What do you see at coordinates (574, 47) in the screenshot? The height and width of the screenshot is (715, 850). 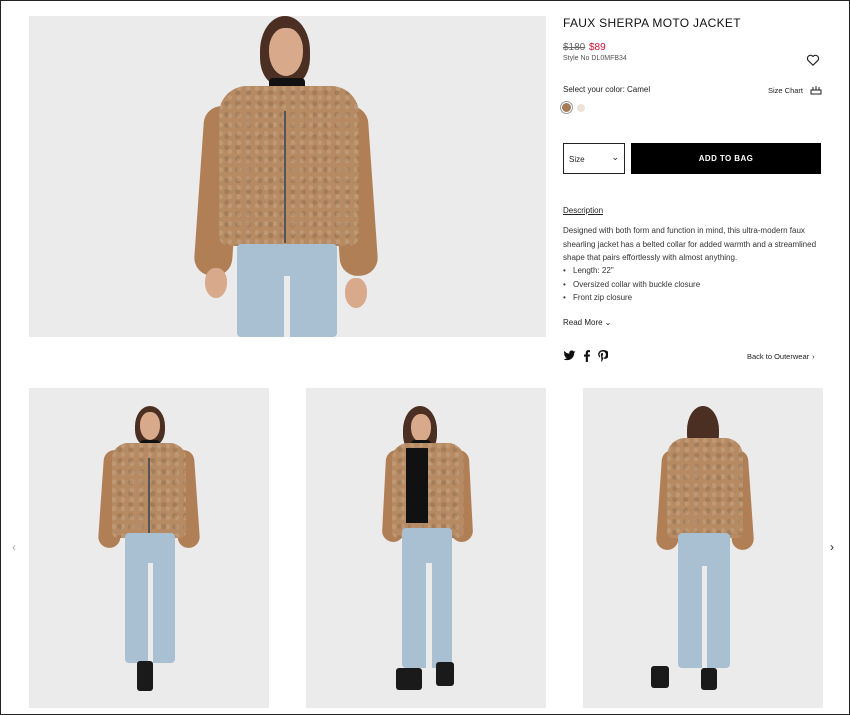 I see `original-price: $180` at bounding box center [574, 47].